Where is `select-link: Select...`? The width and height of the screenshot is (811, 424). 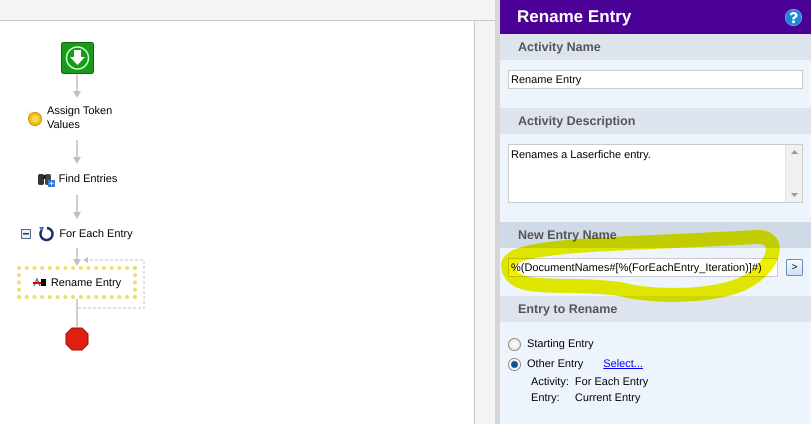
select-link: Select... is located at coordinates (623, 364).